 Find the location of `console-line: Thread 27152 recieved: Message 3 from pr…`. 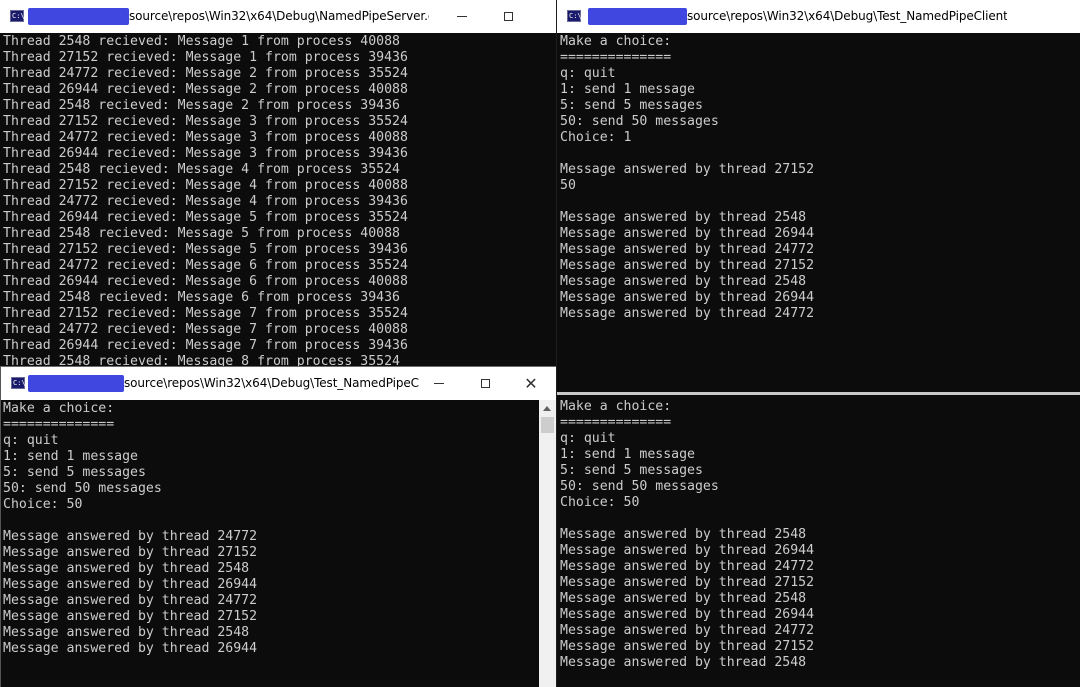

console-line: Thread 27152 recieved: Message 3 from pr… is located at coordinates (205, 121).